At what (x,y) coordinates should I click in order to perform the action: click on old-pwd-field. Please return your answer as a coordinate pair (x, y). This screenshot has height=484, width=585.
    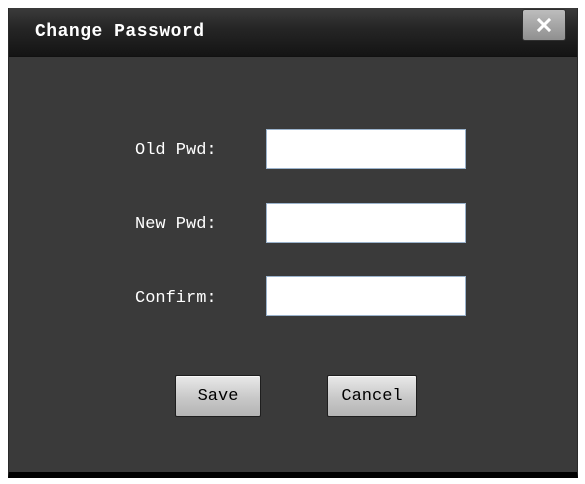
    Looking at the image, I should click on (366, 149).